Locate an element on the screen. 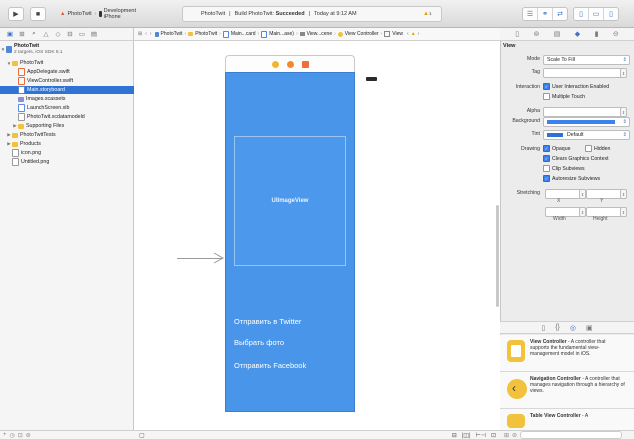 The image size is (634, 439). stretch-x-stepper: ⇕ is located at coordinates (582, 194).